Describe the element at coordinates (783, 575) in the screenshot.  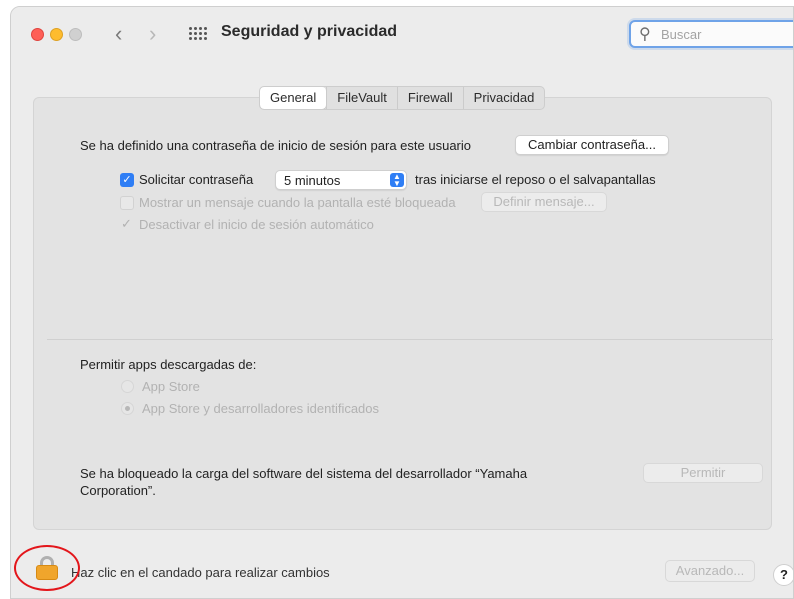
I see `help-button: ?` at that location.